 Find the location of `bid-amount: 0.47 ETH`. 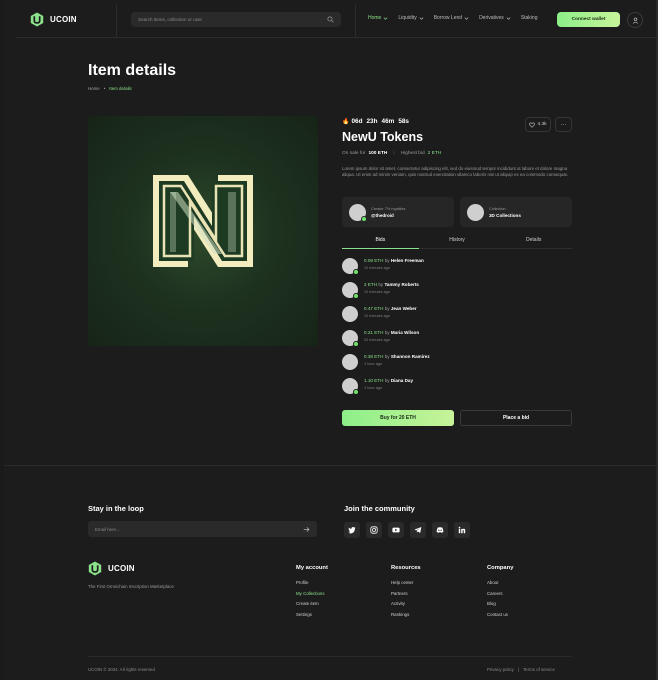

bid-amount: 0.47 ETH is located at coordinates (374, 308).